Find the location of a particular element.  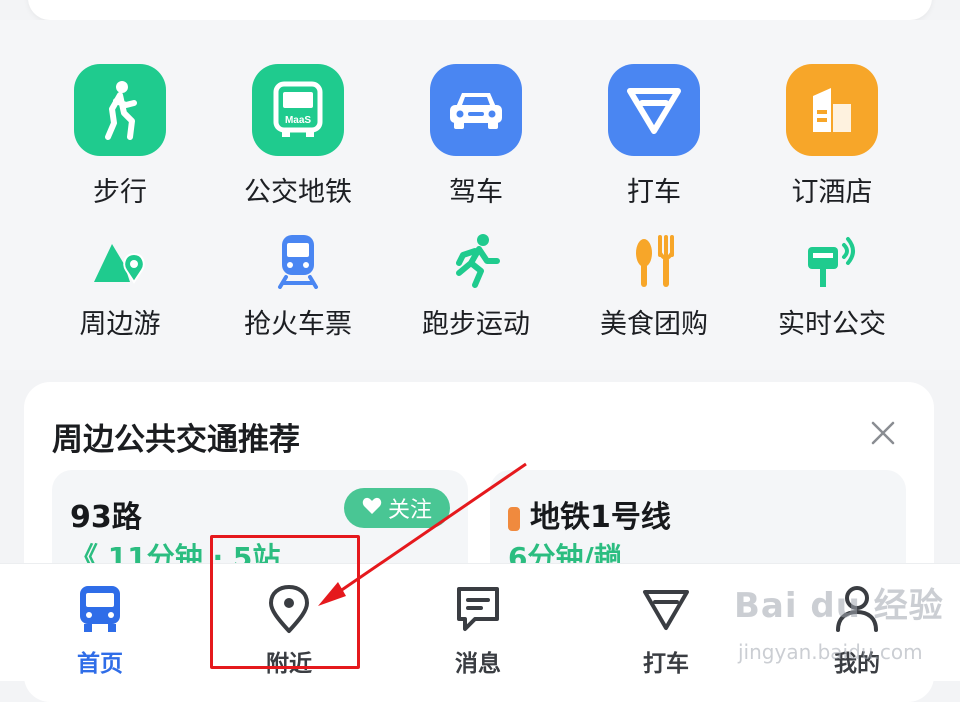

walking-person-icon is located at coordinates (120, 110).